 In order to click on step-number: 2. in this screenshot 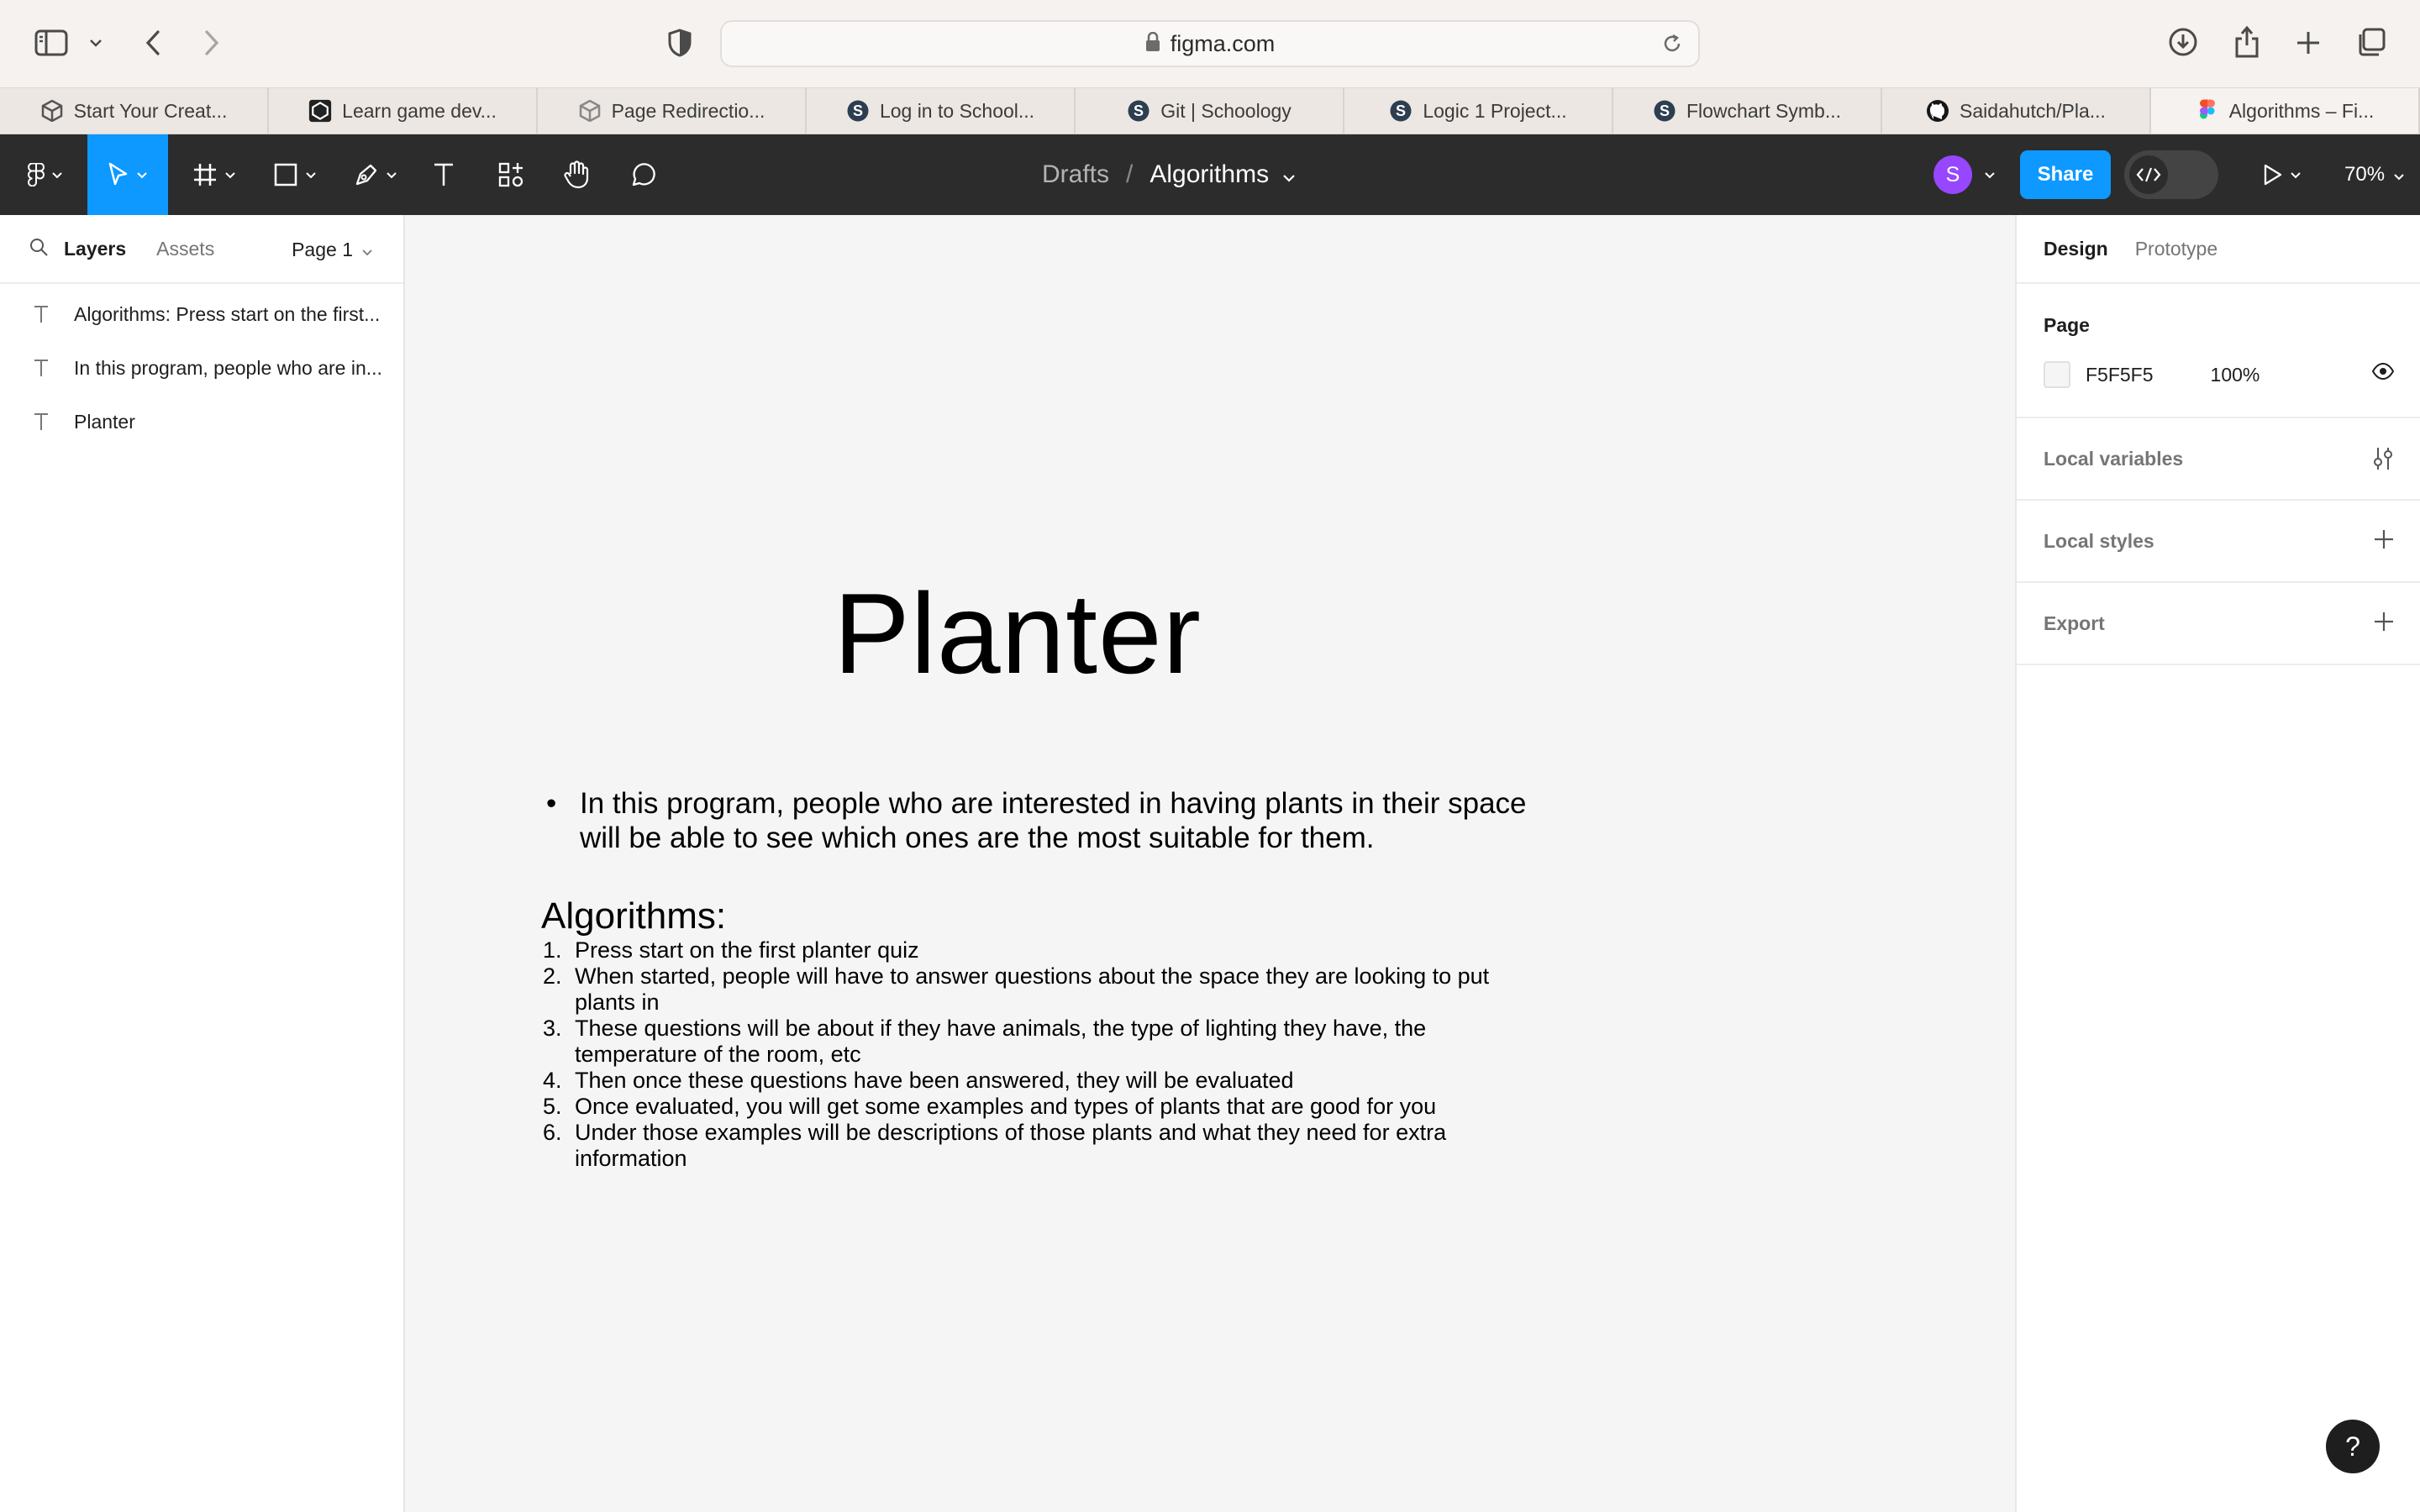, I will do `click(552, 976)`.